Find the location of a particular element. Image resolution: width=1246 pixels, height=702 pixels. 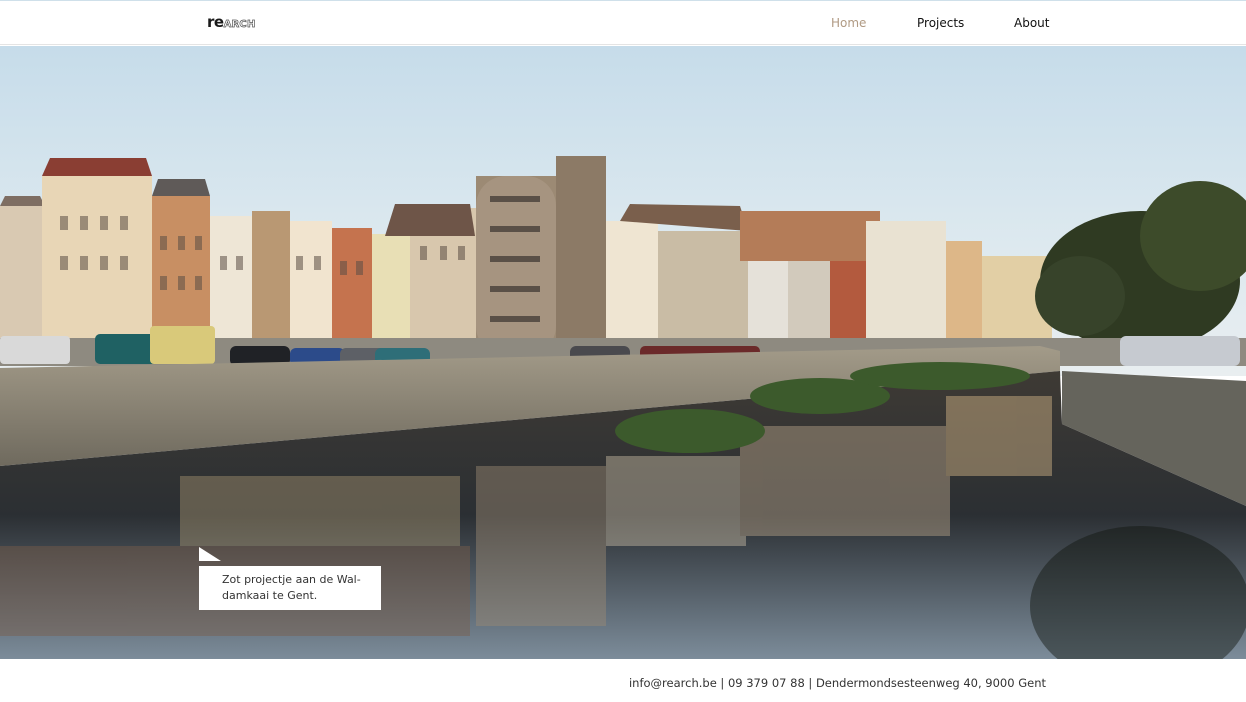

nav-home-link: Home is located at coordinates (848, 23).